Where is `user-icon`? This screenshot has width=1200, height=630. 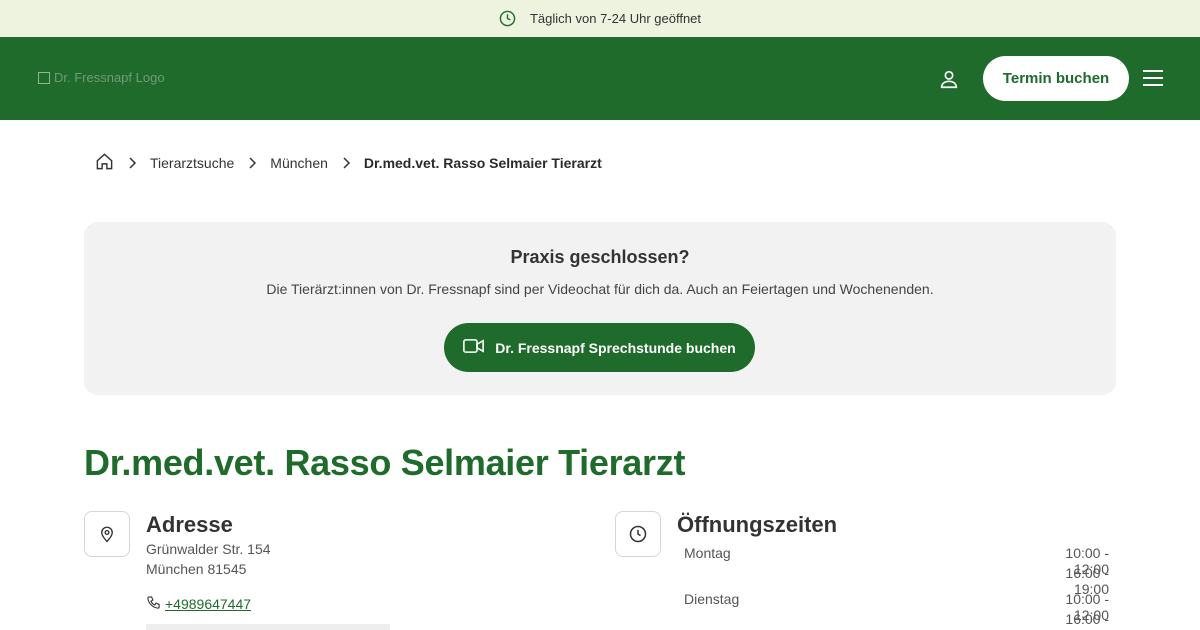 user-icon is located at coordinates (949, 79).